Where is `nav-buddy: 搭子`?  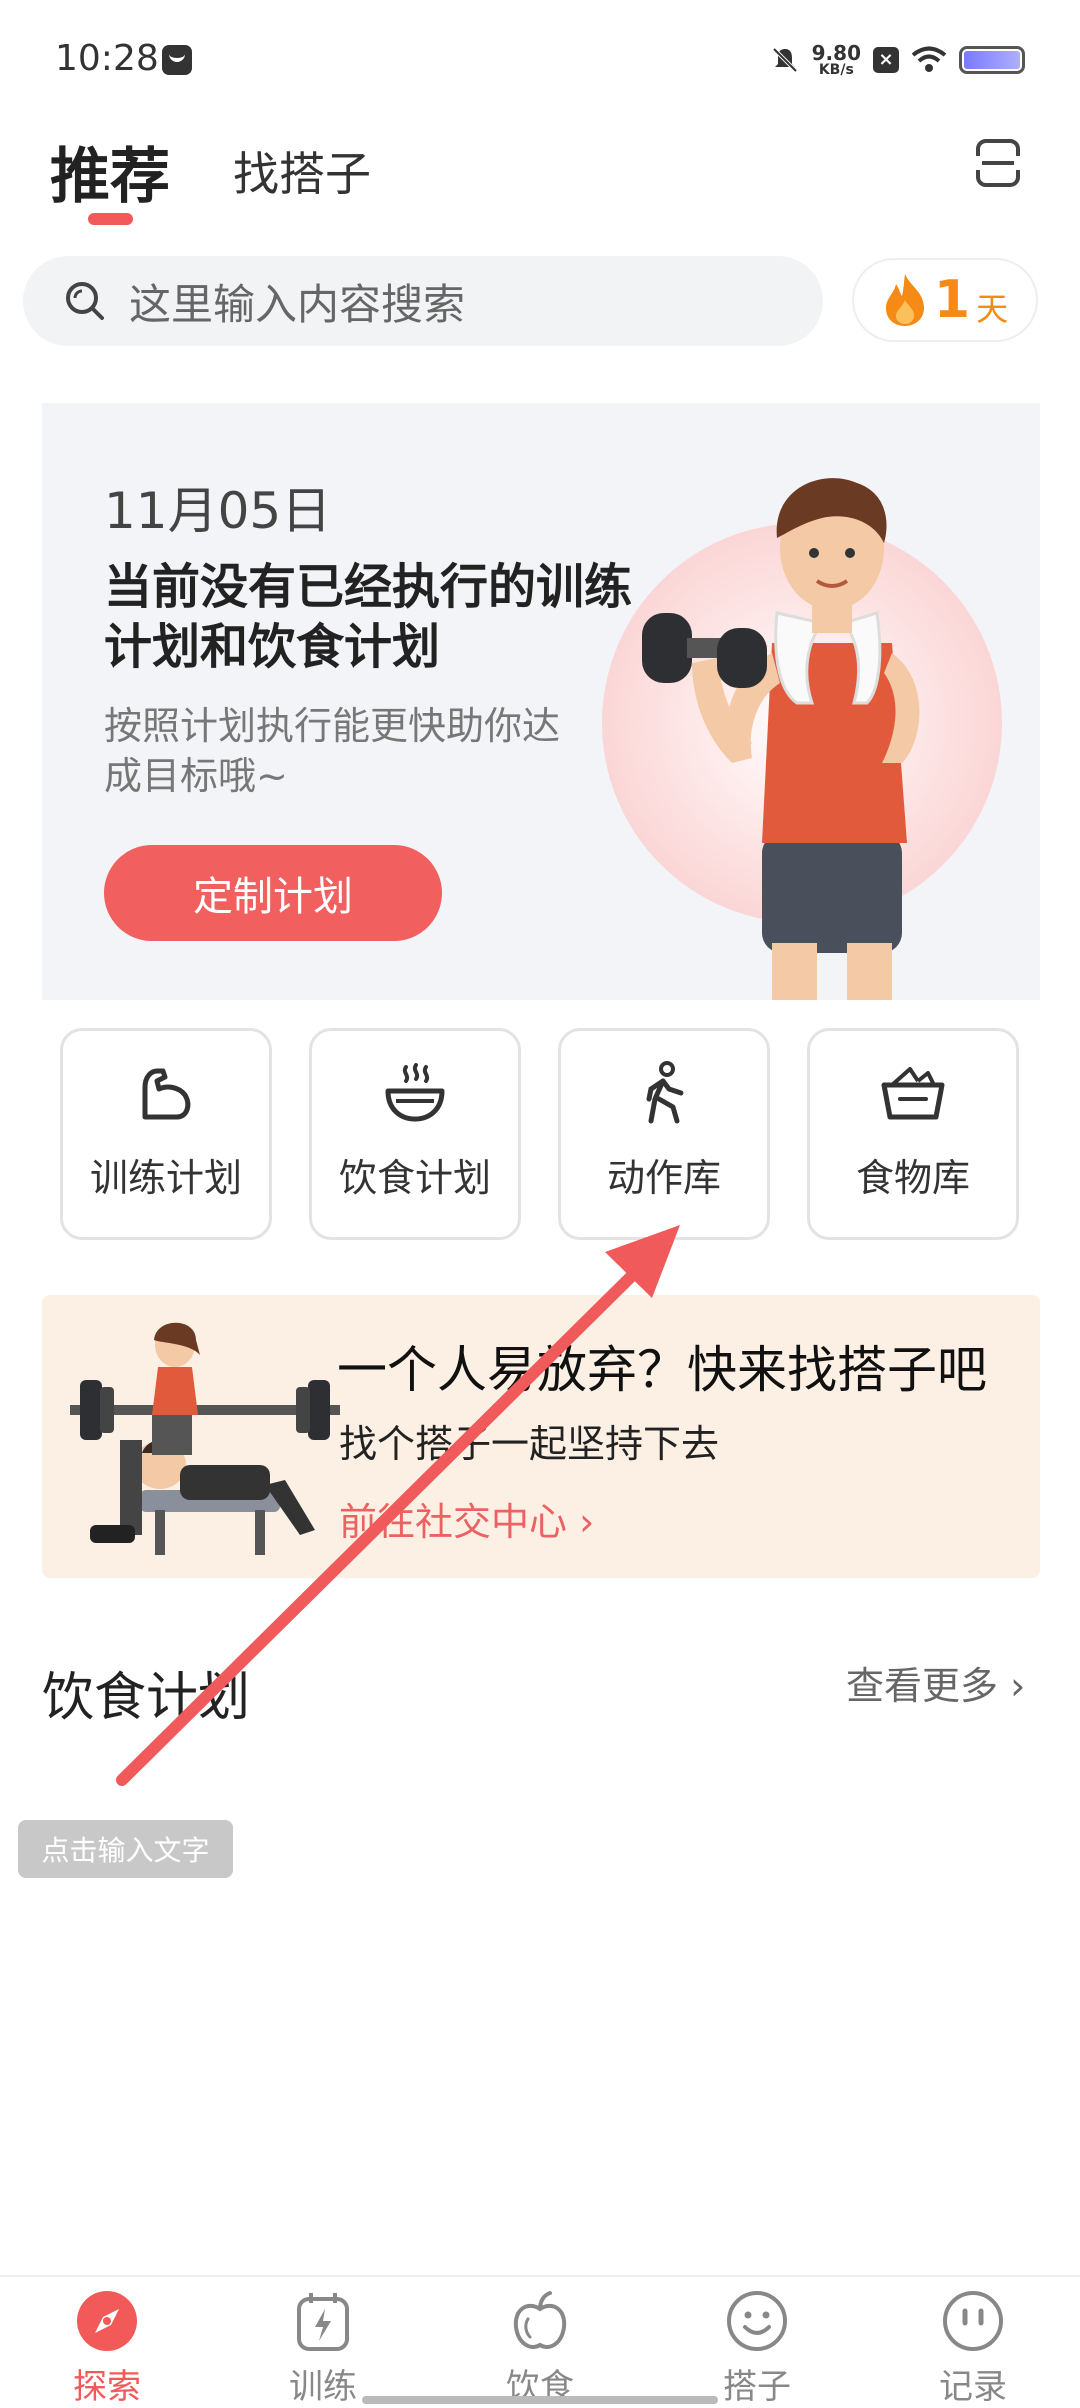 nav-buddy: 搭子 is located at coordinates (757, 2348).